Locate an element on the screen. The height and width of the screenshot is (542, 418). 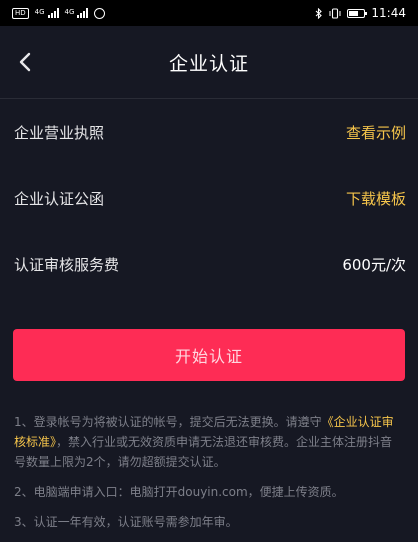
row-label: 企业营业执照 is located at coordinates (59, 132).